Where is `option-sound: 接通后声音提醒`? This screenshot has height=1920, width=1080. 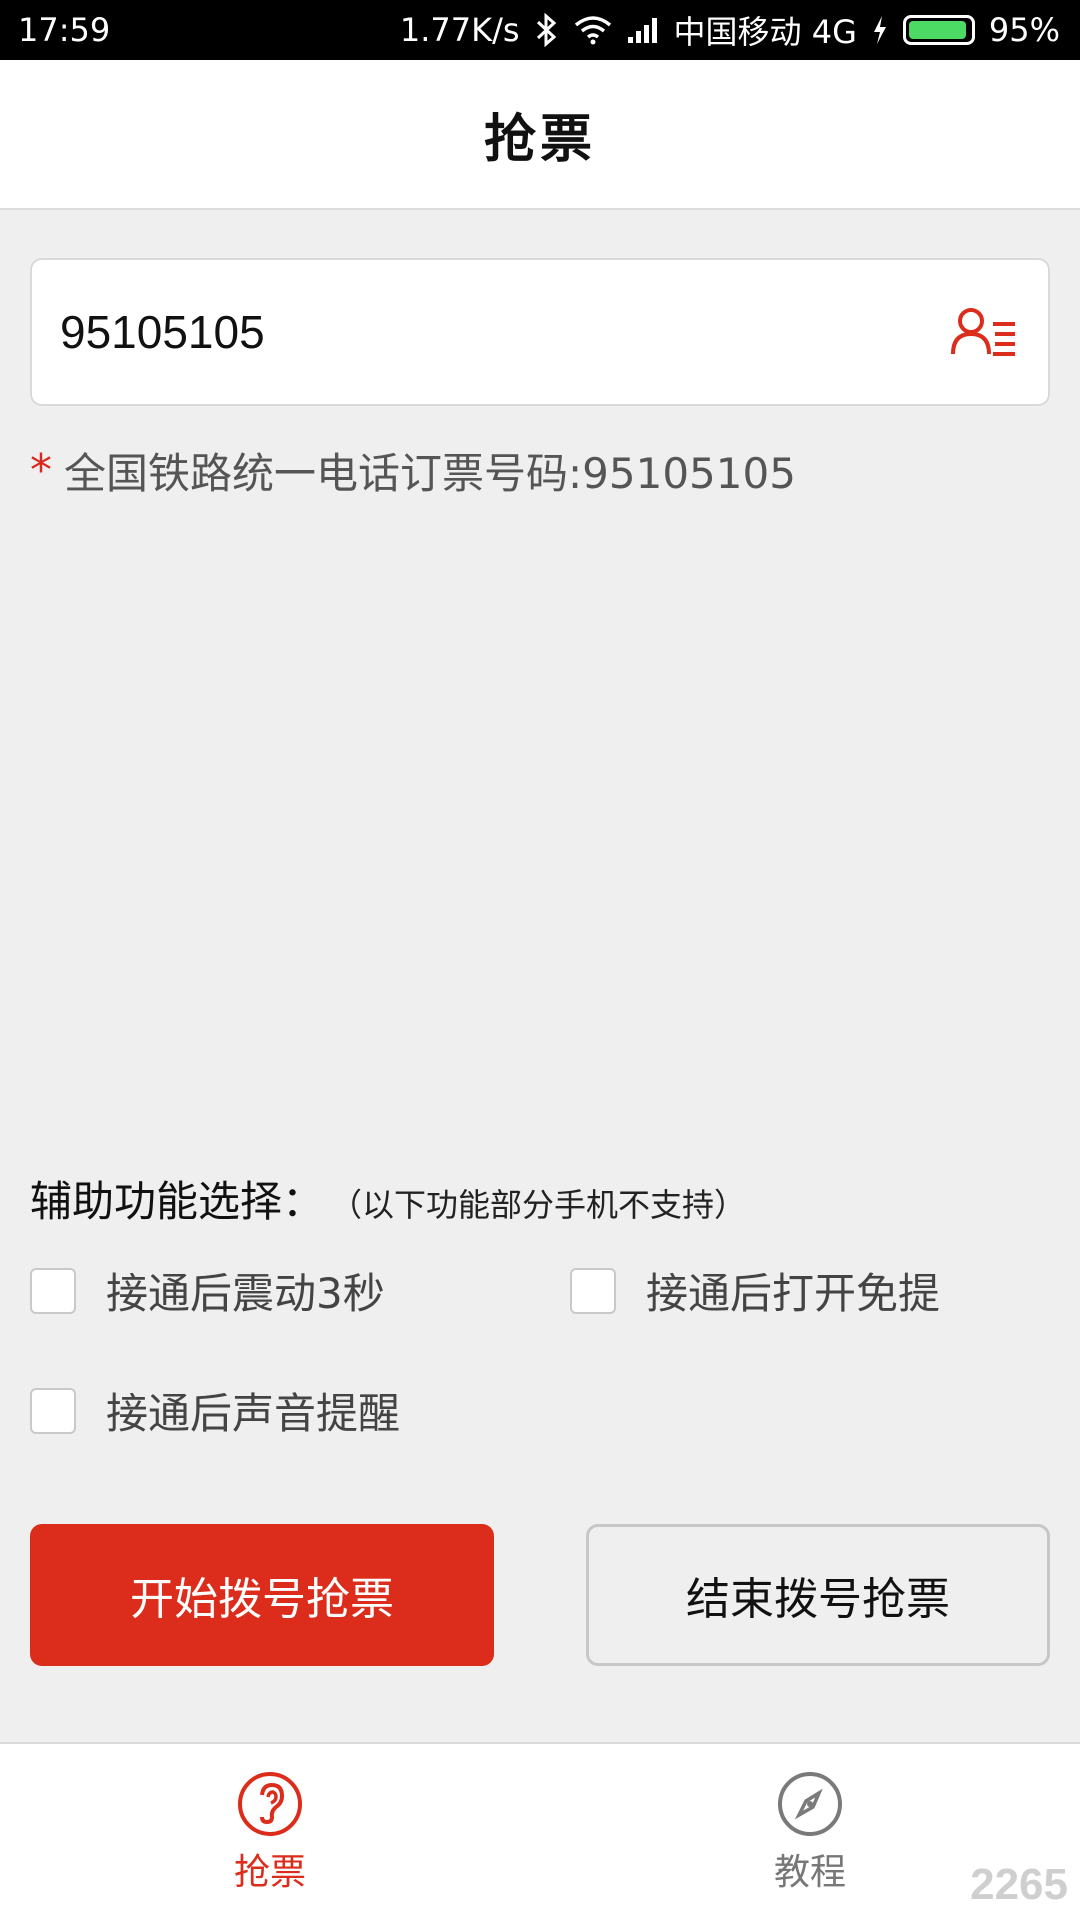
option-sound: 接通后声音提醒 is located at coordinates (215, 1410).